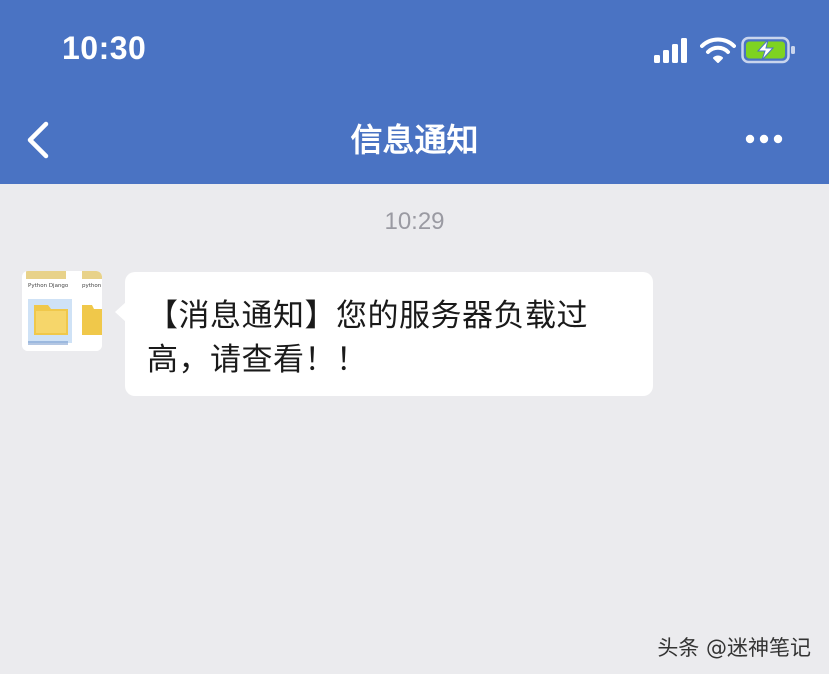 The image size is (829, 674). Describe the element at coordinates (734, 648) in the screenshot. I see `watermark: 头条 @迷神笔记` at that location.